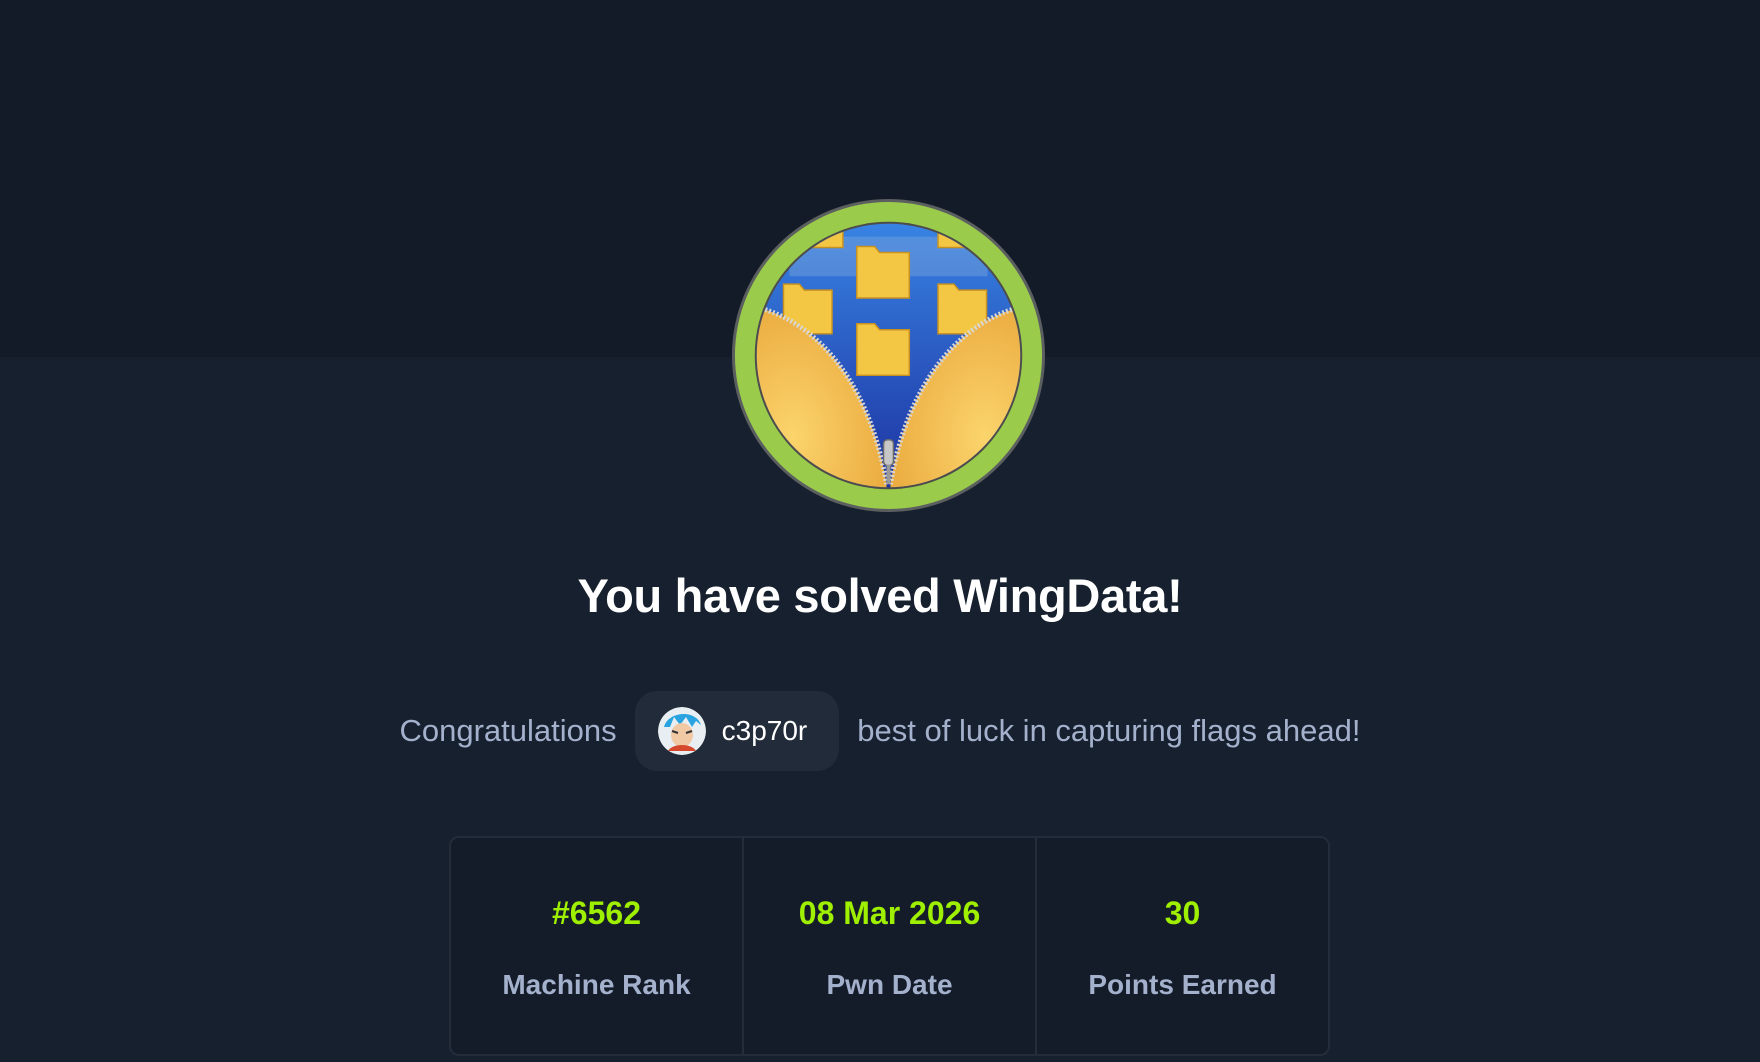  I want to click on page-title: You have solved WingData!, so click(880, 595).